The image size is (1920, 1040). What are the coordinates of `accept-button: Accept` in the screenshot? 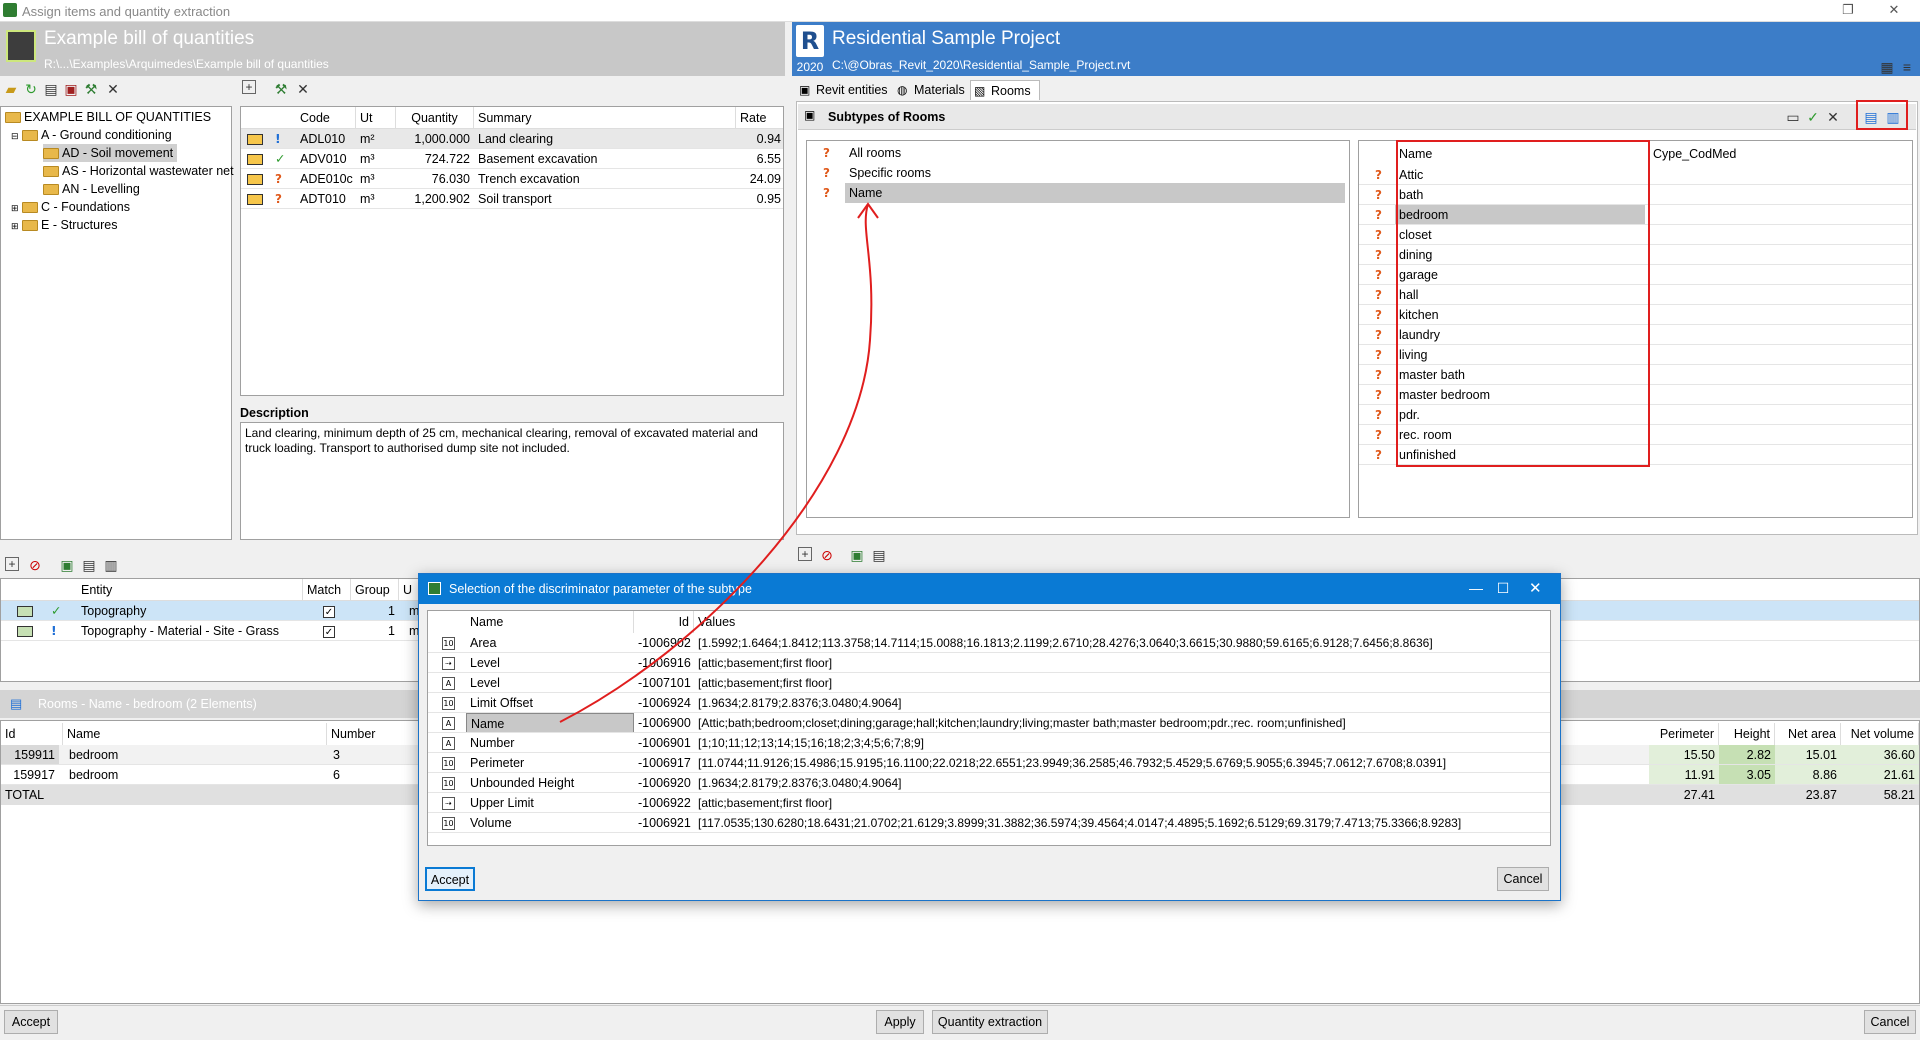 It's located at (31, 1022).